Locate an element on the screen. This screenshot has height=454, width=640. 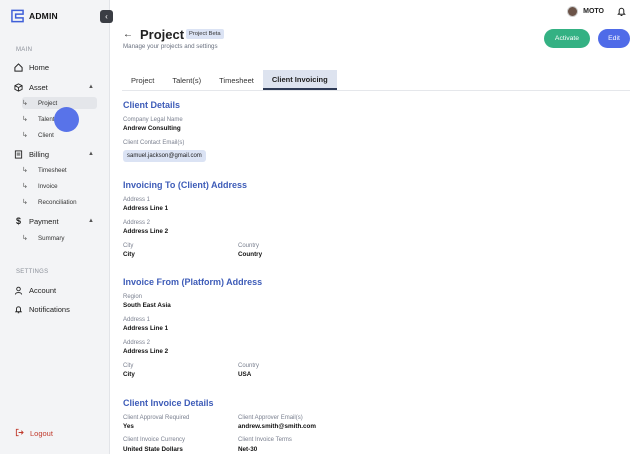
field-value: Yes is located at coordinates (128, 426).